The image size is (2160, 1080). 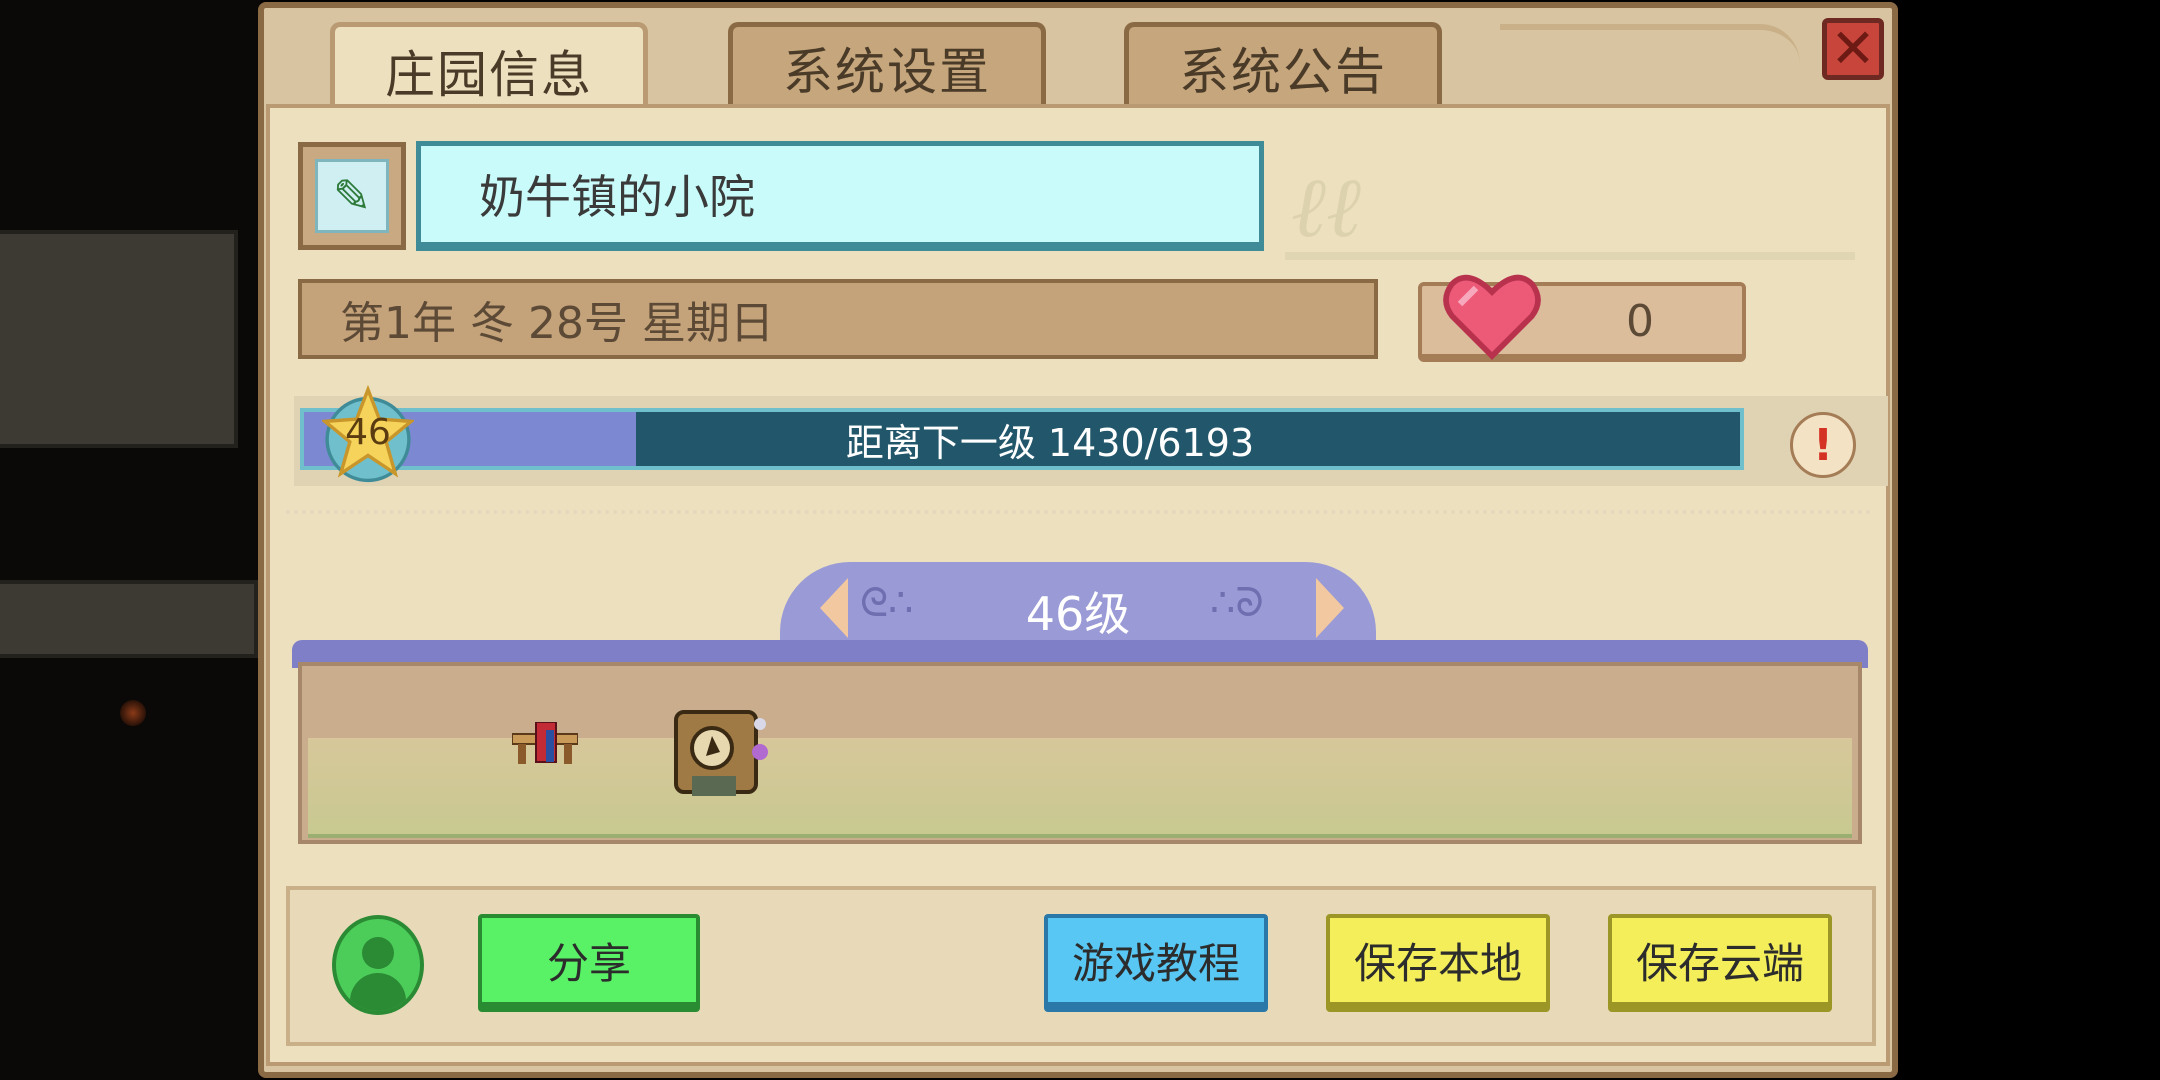 What do you see at coordinates (133, 713) in the screenshot?
I see `torch-glow` at bounding box center [133, 713].